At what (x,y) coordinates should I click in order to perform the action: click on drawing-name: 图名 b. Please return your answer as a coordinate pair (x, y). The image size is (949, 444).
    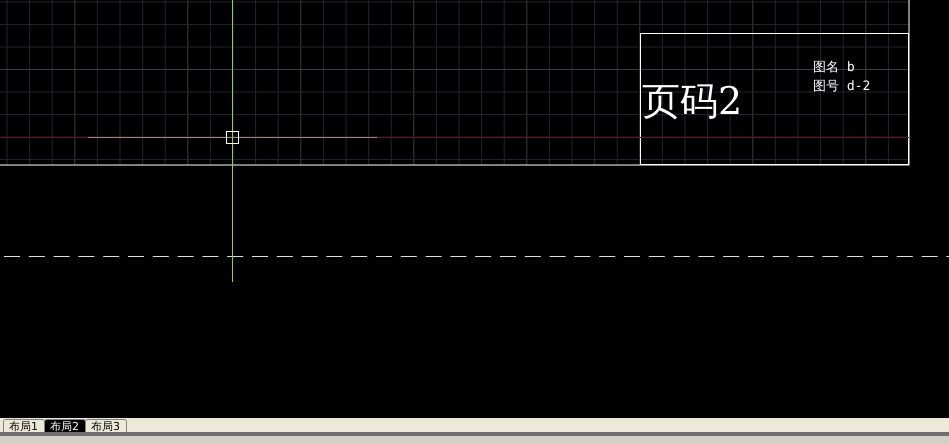
    Looking at the image, I should click on (834, 67).